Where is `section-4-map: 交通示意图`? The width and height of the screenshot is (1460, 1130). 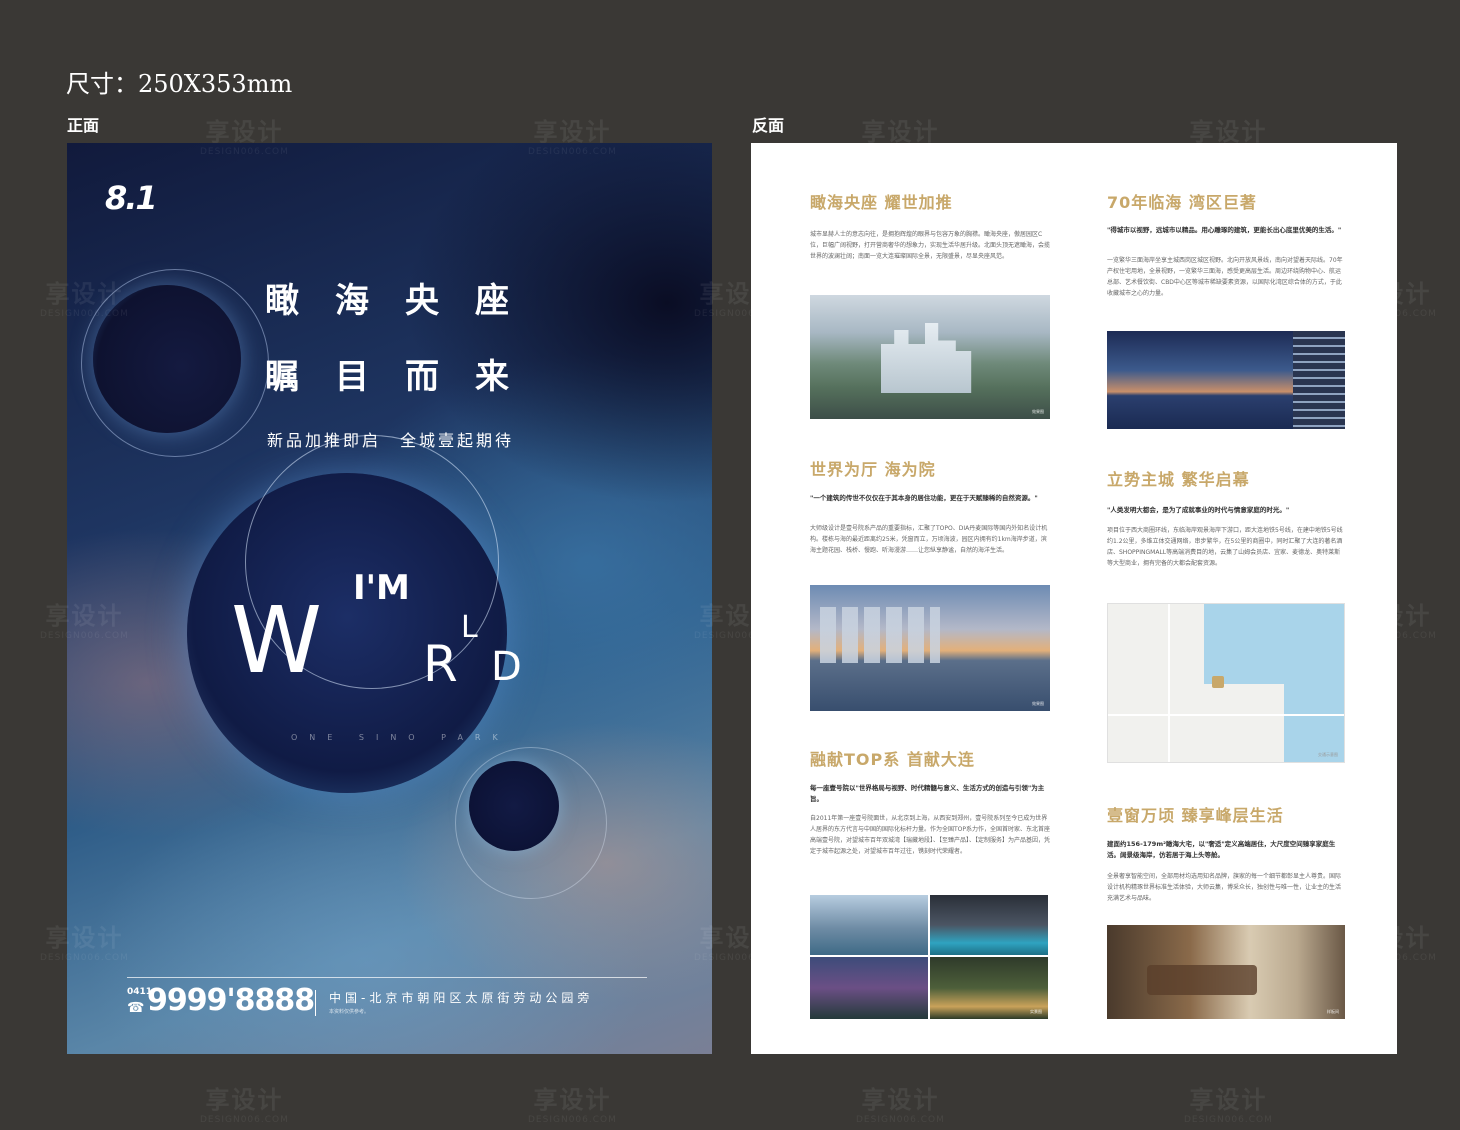
section-4-map: 交通示意图 is located at coordinates (1226, 683).